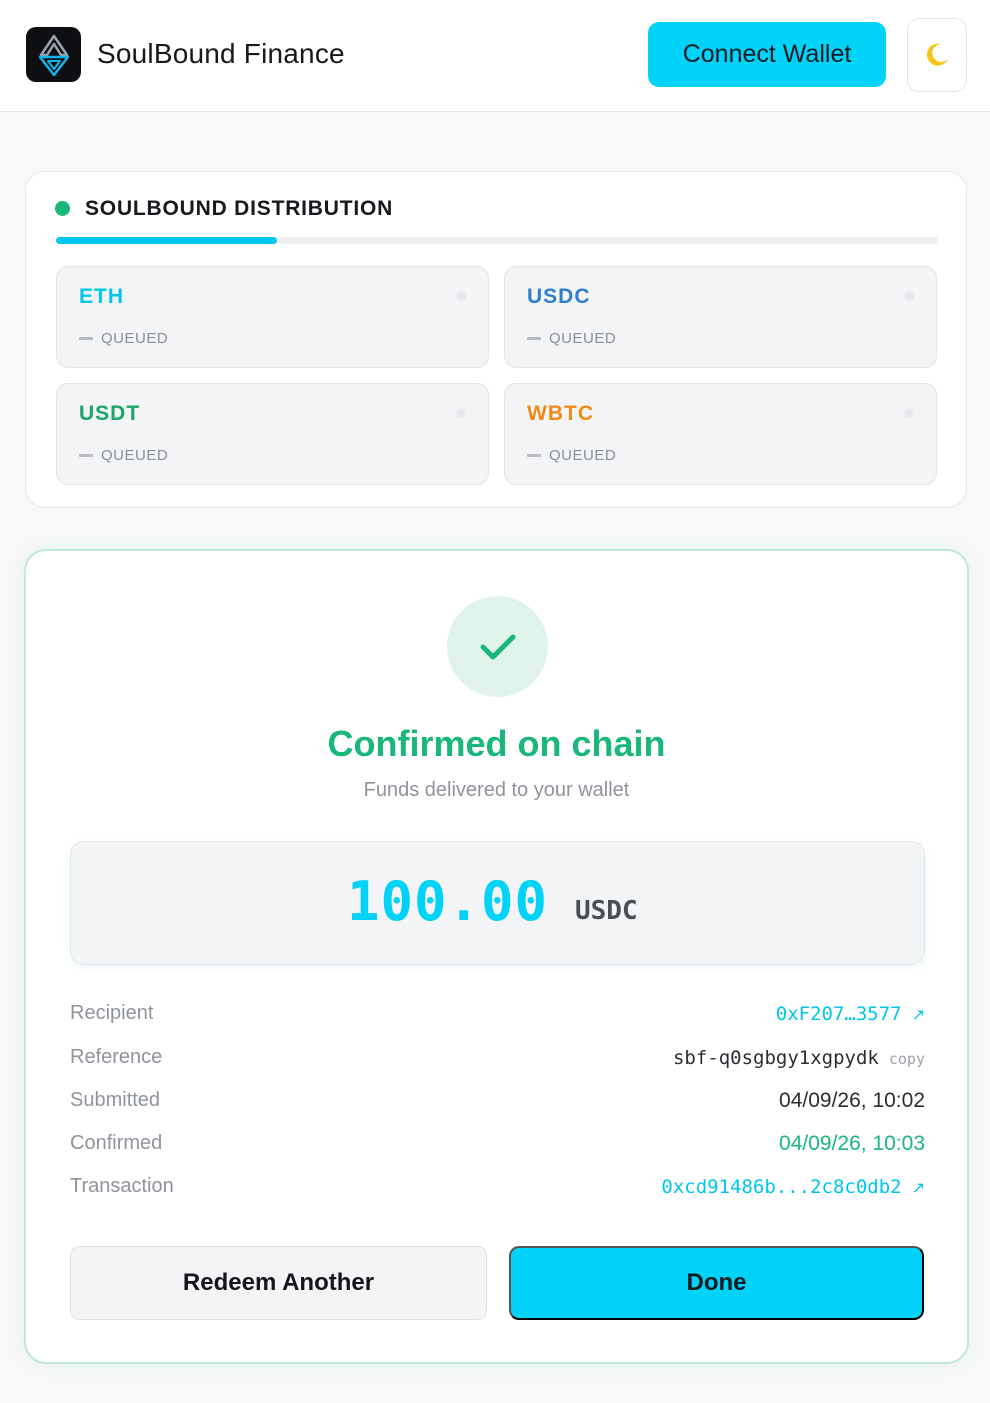  What do you see at coordinates (606, 911) in the screenshot?
I see `amount-currency: USDC` at bounding box center [606, 911].